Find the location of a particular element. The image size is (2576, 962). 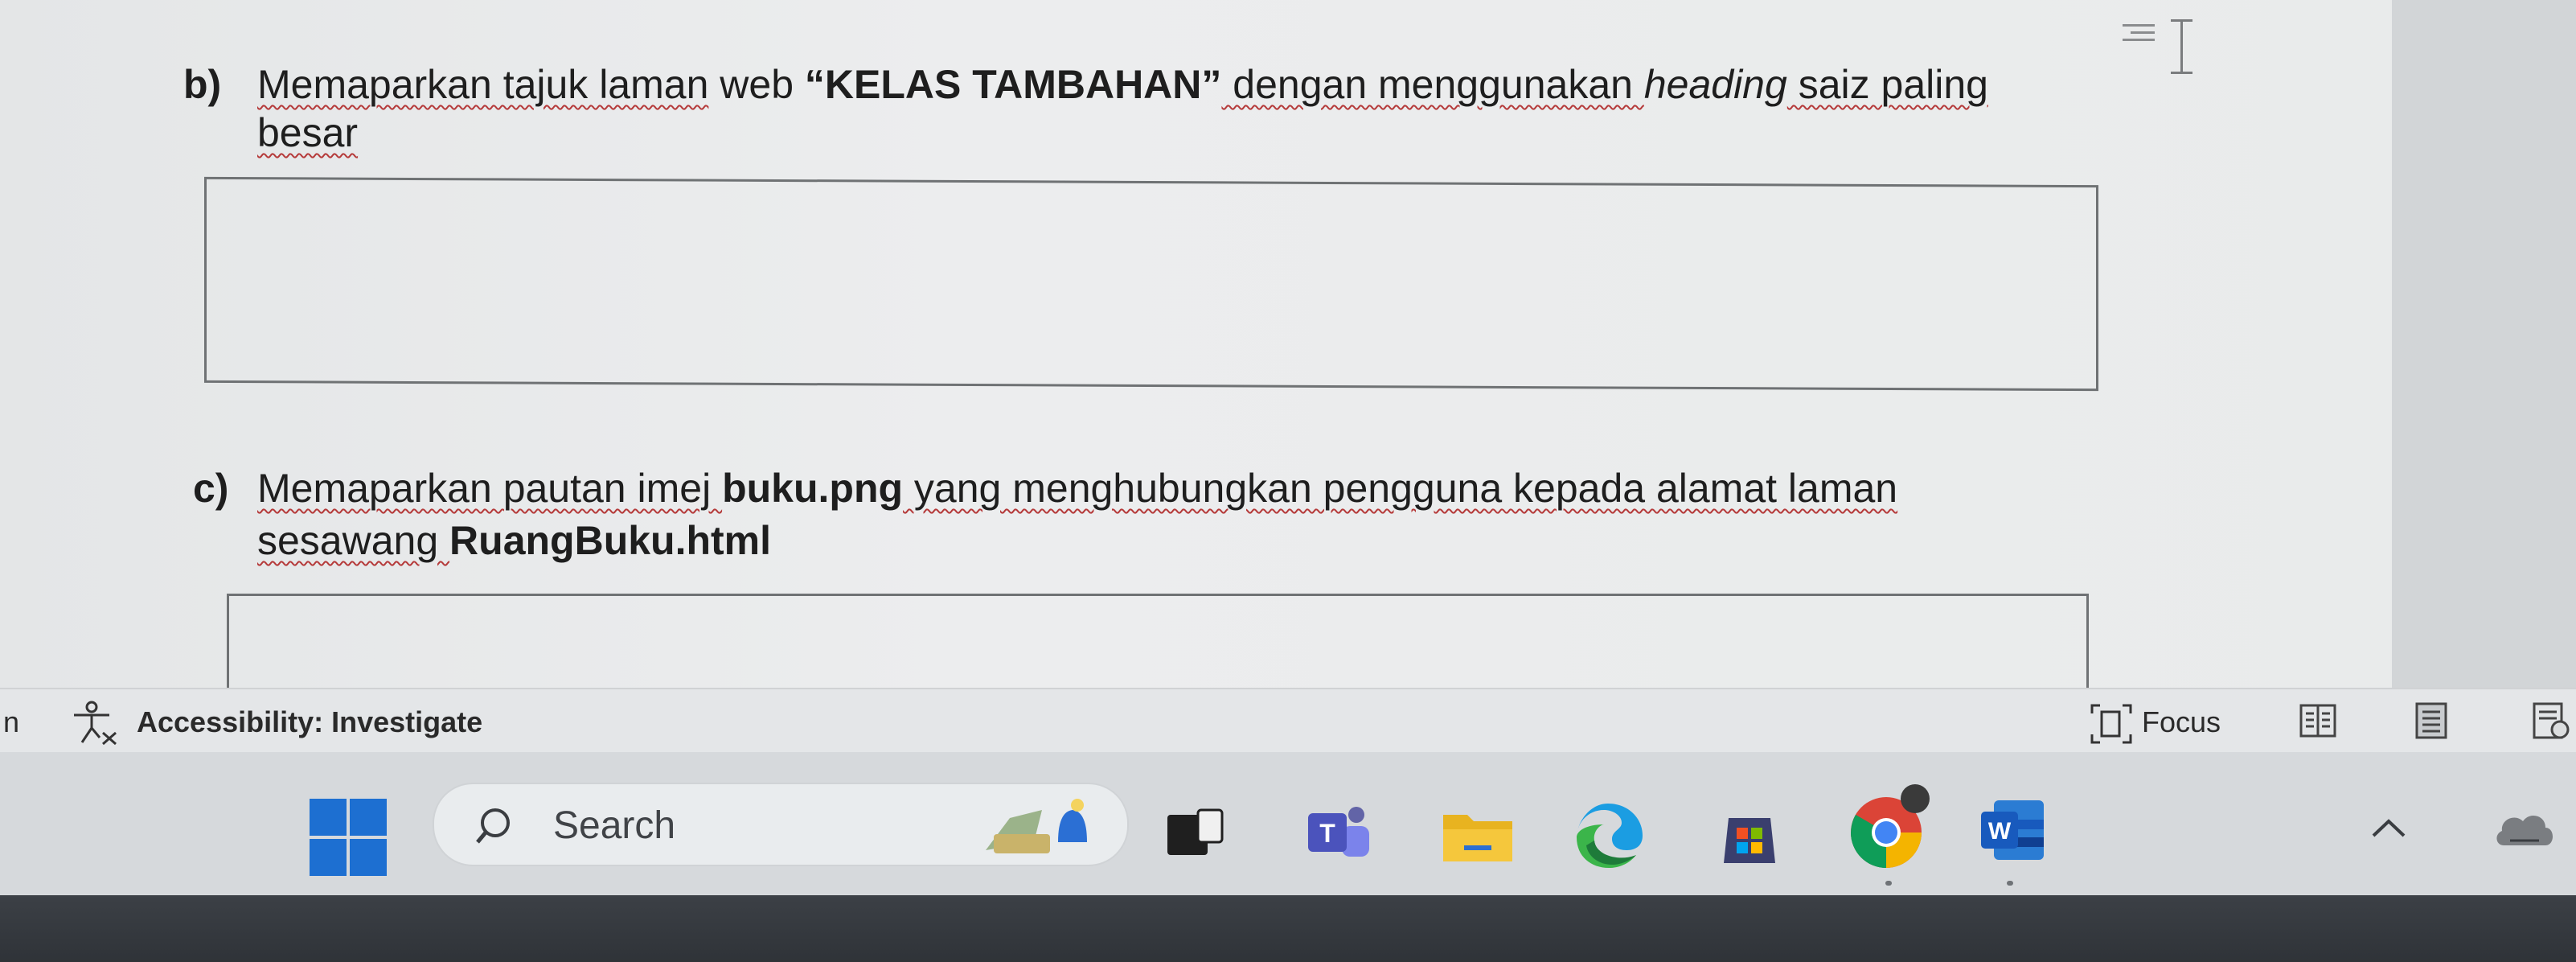

search-box: Search is located at coordinates (781, 824).